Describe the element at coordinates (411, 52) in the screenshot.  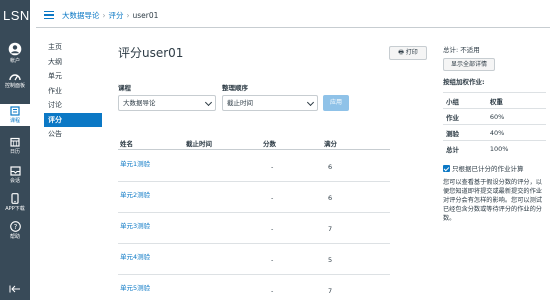
I see `print-button-label: 打印` at that location.